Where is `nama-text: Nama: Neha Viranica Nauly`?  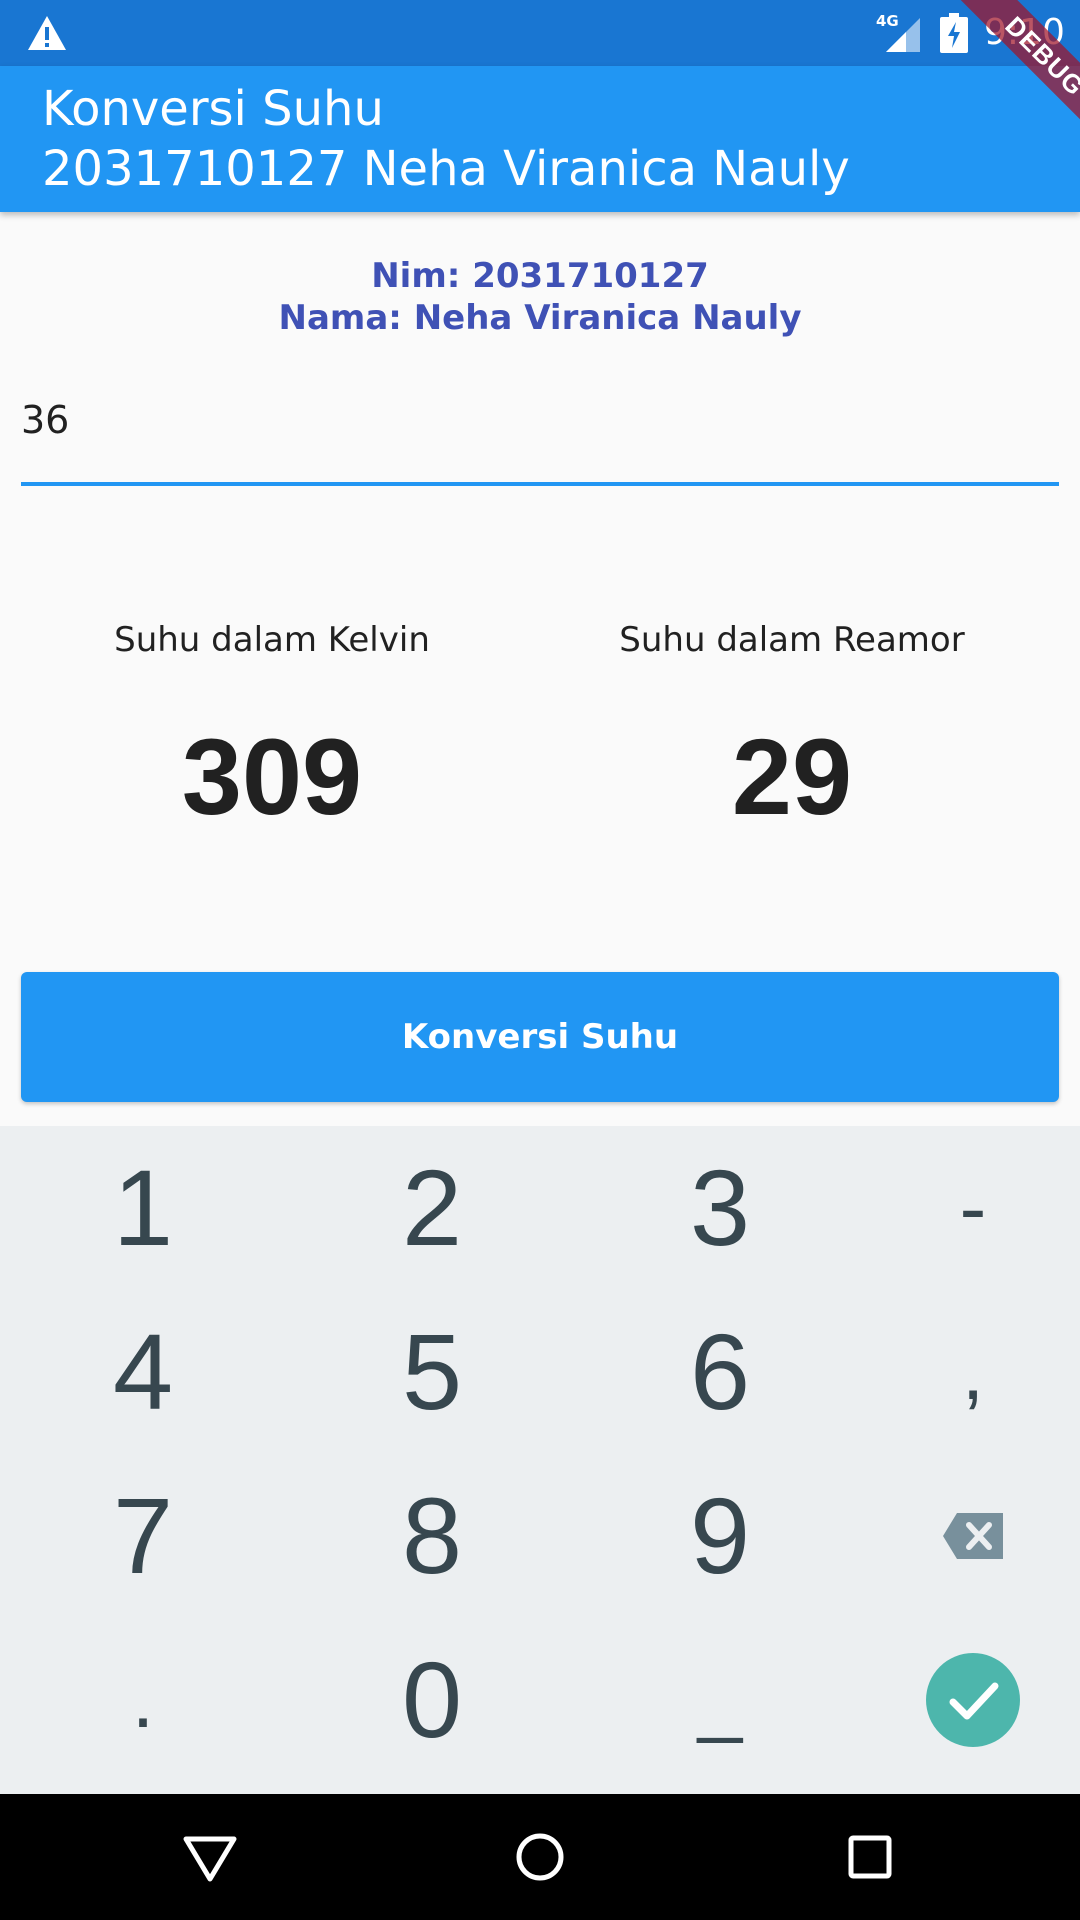
nama-text: Nama: Neha Viranica Nauly is located at coordinates (540, 318).